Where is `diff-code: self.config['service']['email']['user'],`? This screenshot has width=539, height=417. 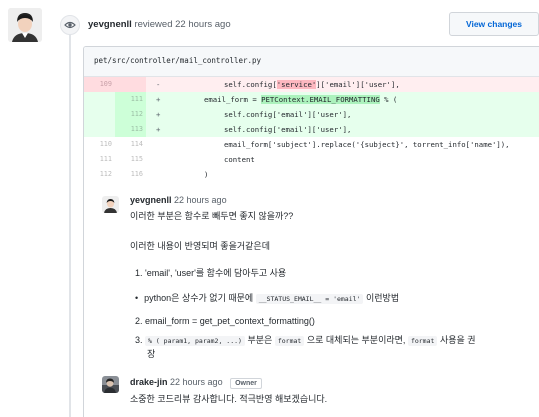
diff-code: self.config['service']['email']['user'], is located at coordinates (312, 84).